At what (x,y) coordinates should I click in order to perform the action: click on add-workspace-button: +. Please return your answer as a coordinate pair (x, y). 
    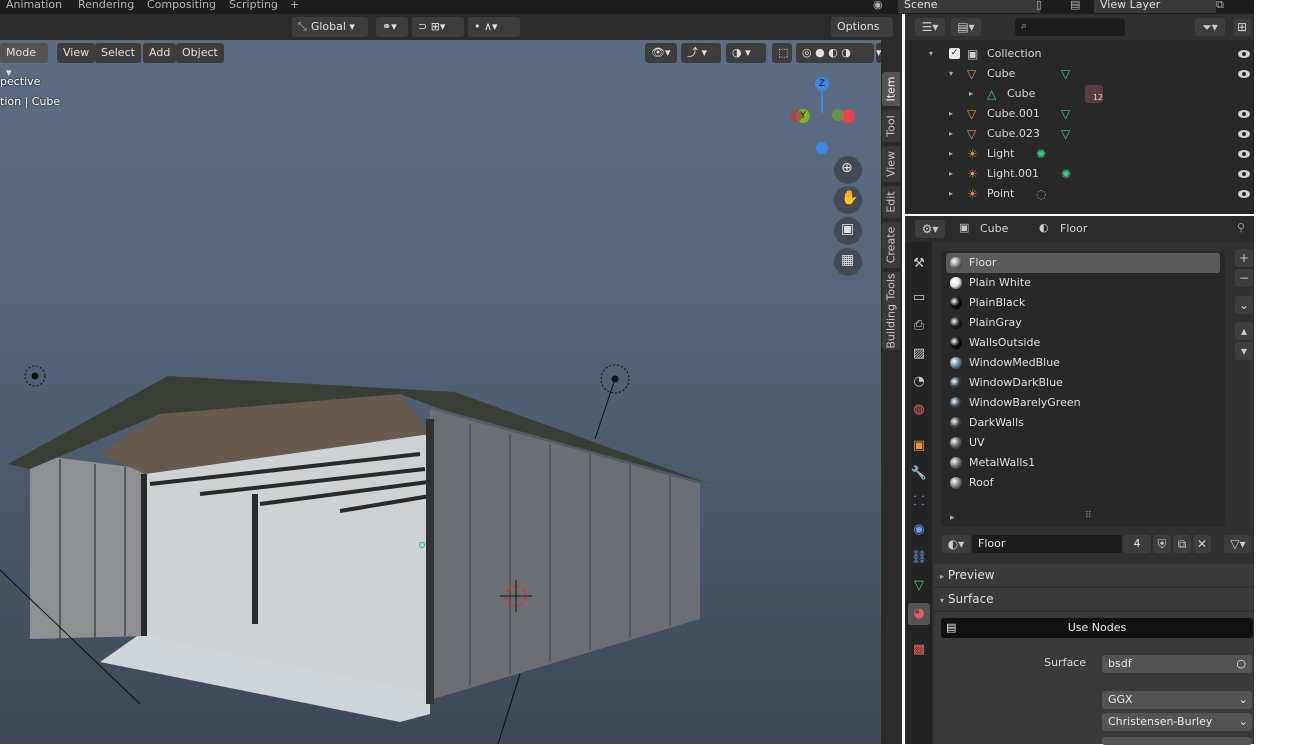
    Looking at the image, I should click on (294, 6).